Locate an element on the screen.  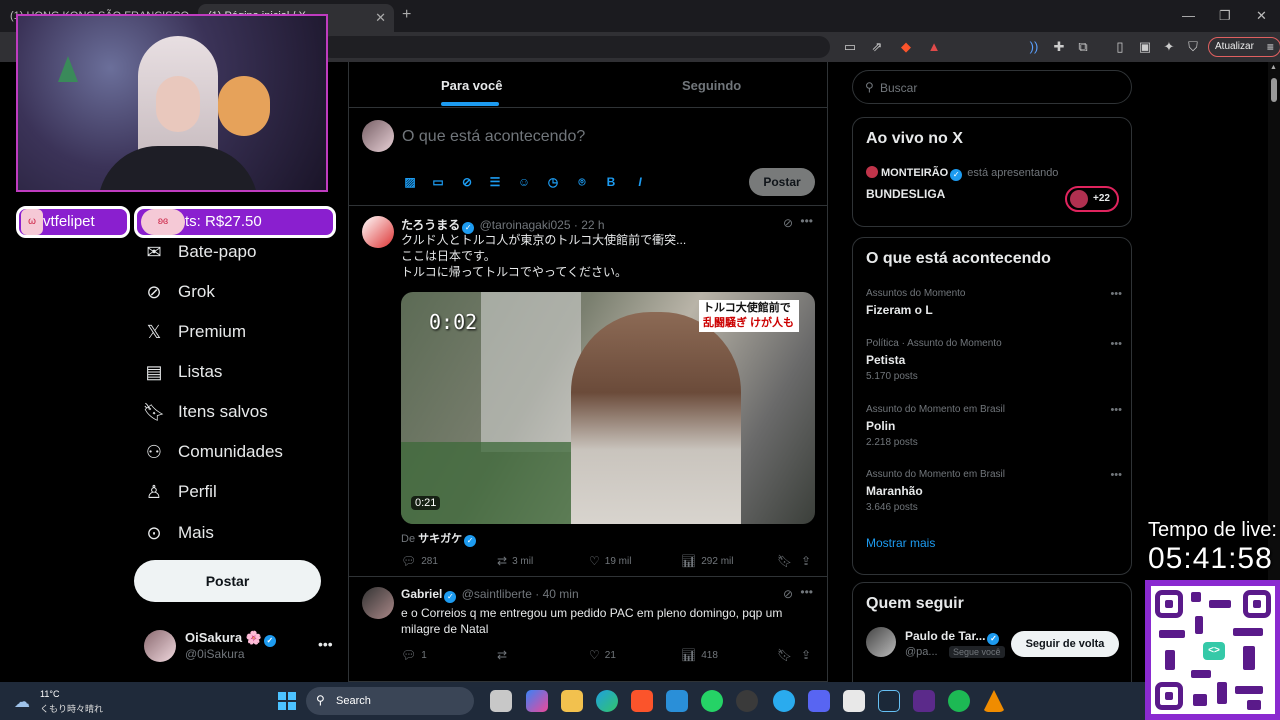
show-more-link: Mostrar mais is located at coordinates (900, 543).